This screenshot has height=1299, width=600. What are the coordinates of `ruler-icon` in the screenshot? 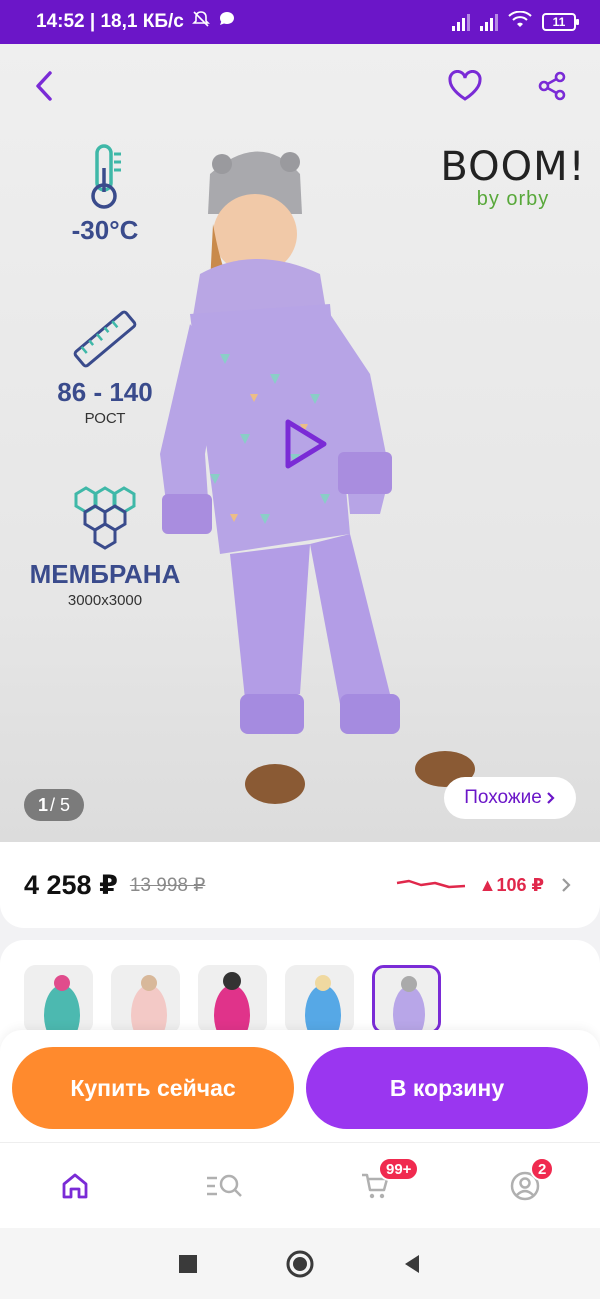 It's located at (105, 339).